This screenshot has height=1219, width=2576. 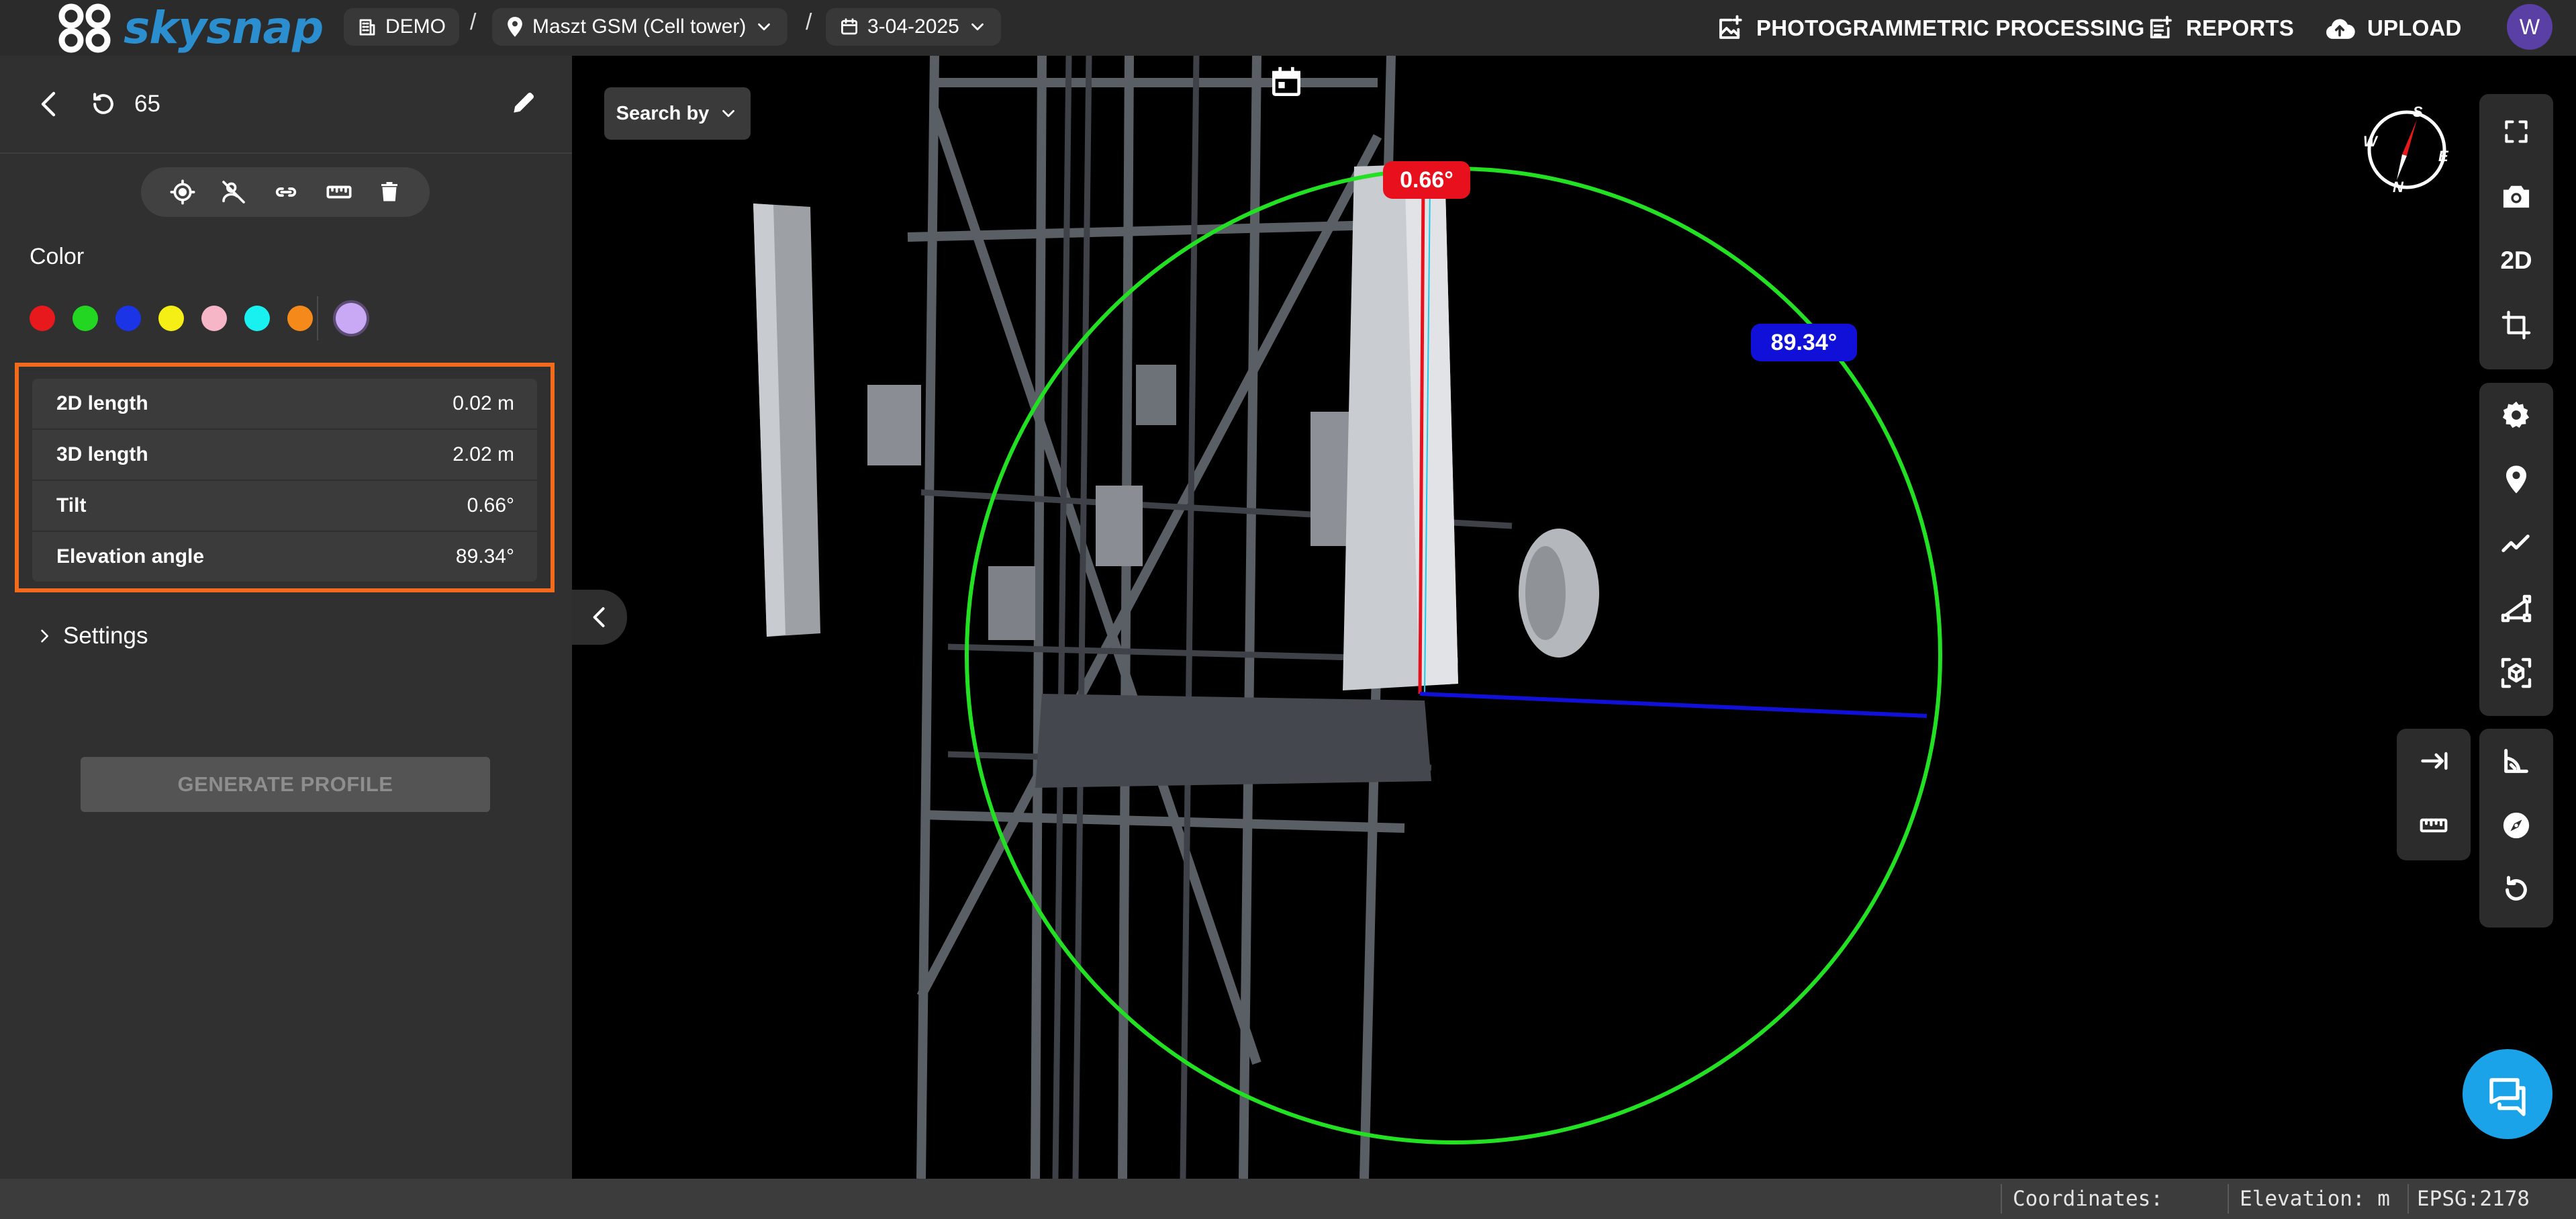 What do you see at coordinates (483, 454) in the screenshot?
I see `measurement-value: 2.02 m` at bounding box center [483, 454].